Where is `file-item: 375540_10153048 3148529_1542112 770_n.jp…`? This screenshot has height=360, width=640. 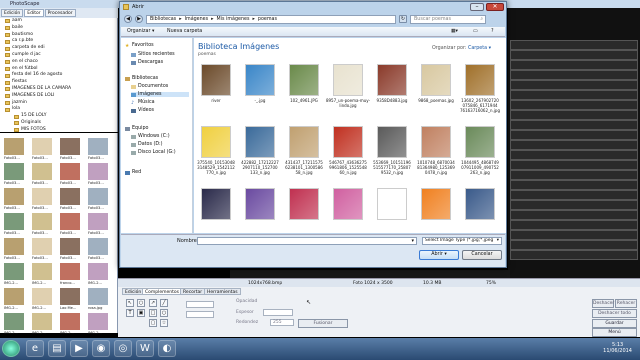 file-item: 375540_10153048 3148529_1542112 770_n.jp… is located at coordinates (216, 156).